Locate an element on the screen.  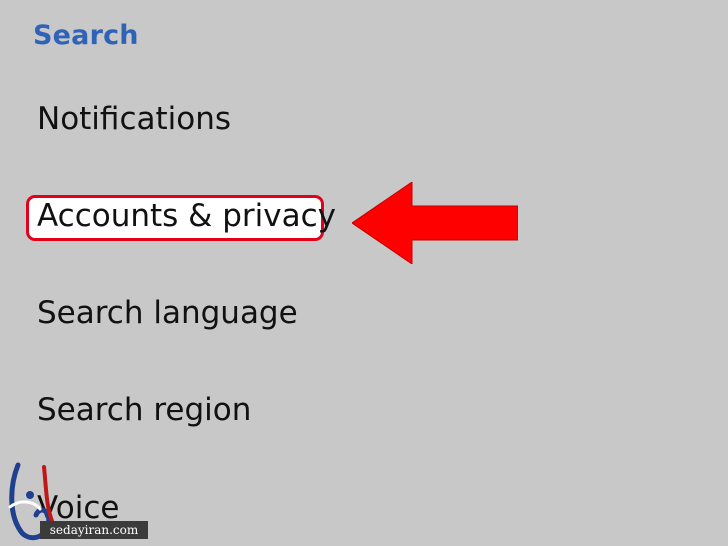
settings-item-search-language: Search language is located at coordinates (167, 313).